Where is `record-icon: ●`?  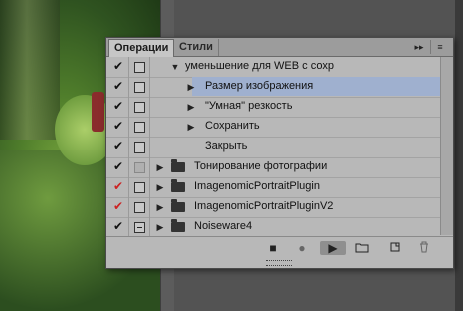 record-icon: ● is located at coordinates (302, 248).